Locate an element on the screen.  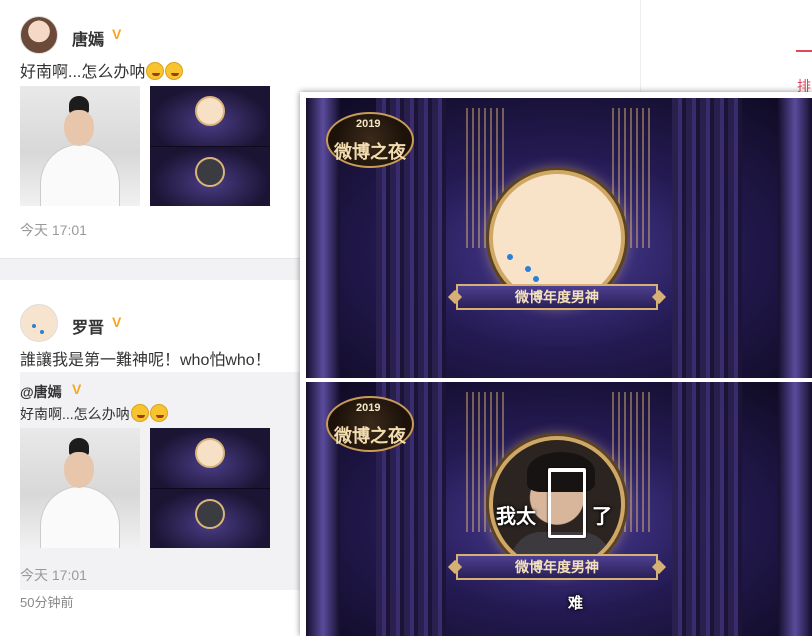
post-text: 好南啊...怎么办呐 is located at coordinates (102, 70).